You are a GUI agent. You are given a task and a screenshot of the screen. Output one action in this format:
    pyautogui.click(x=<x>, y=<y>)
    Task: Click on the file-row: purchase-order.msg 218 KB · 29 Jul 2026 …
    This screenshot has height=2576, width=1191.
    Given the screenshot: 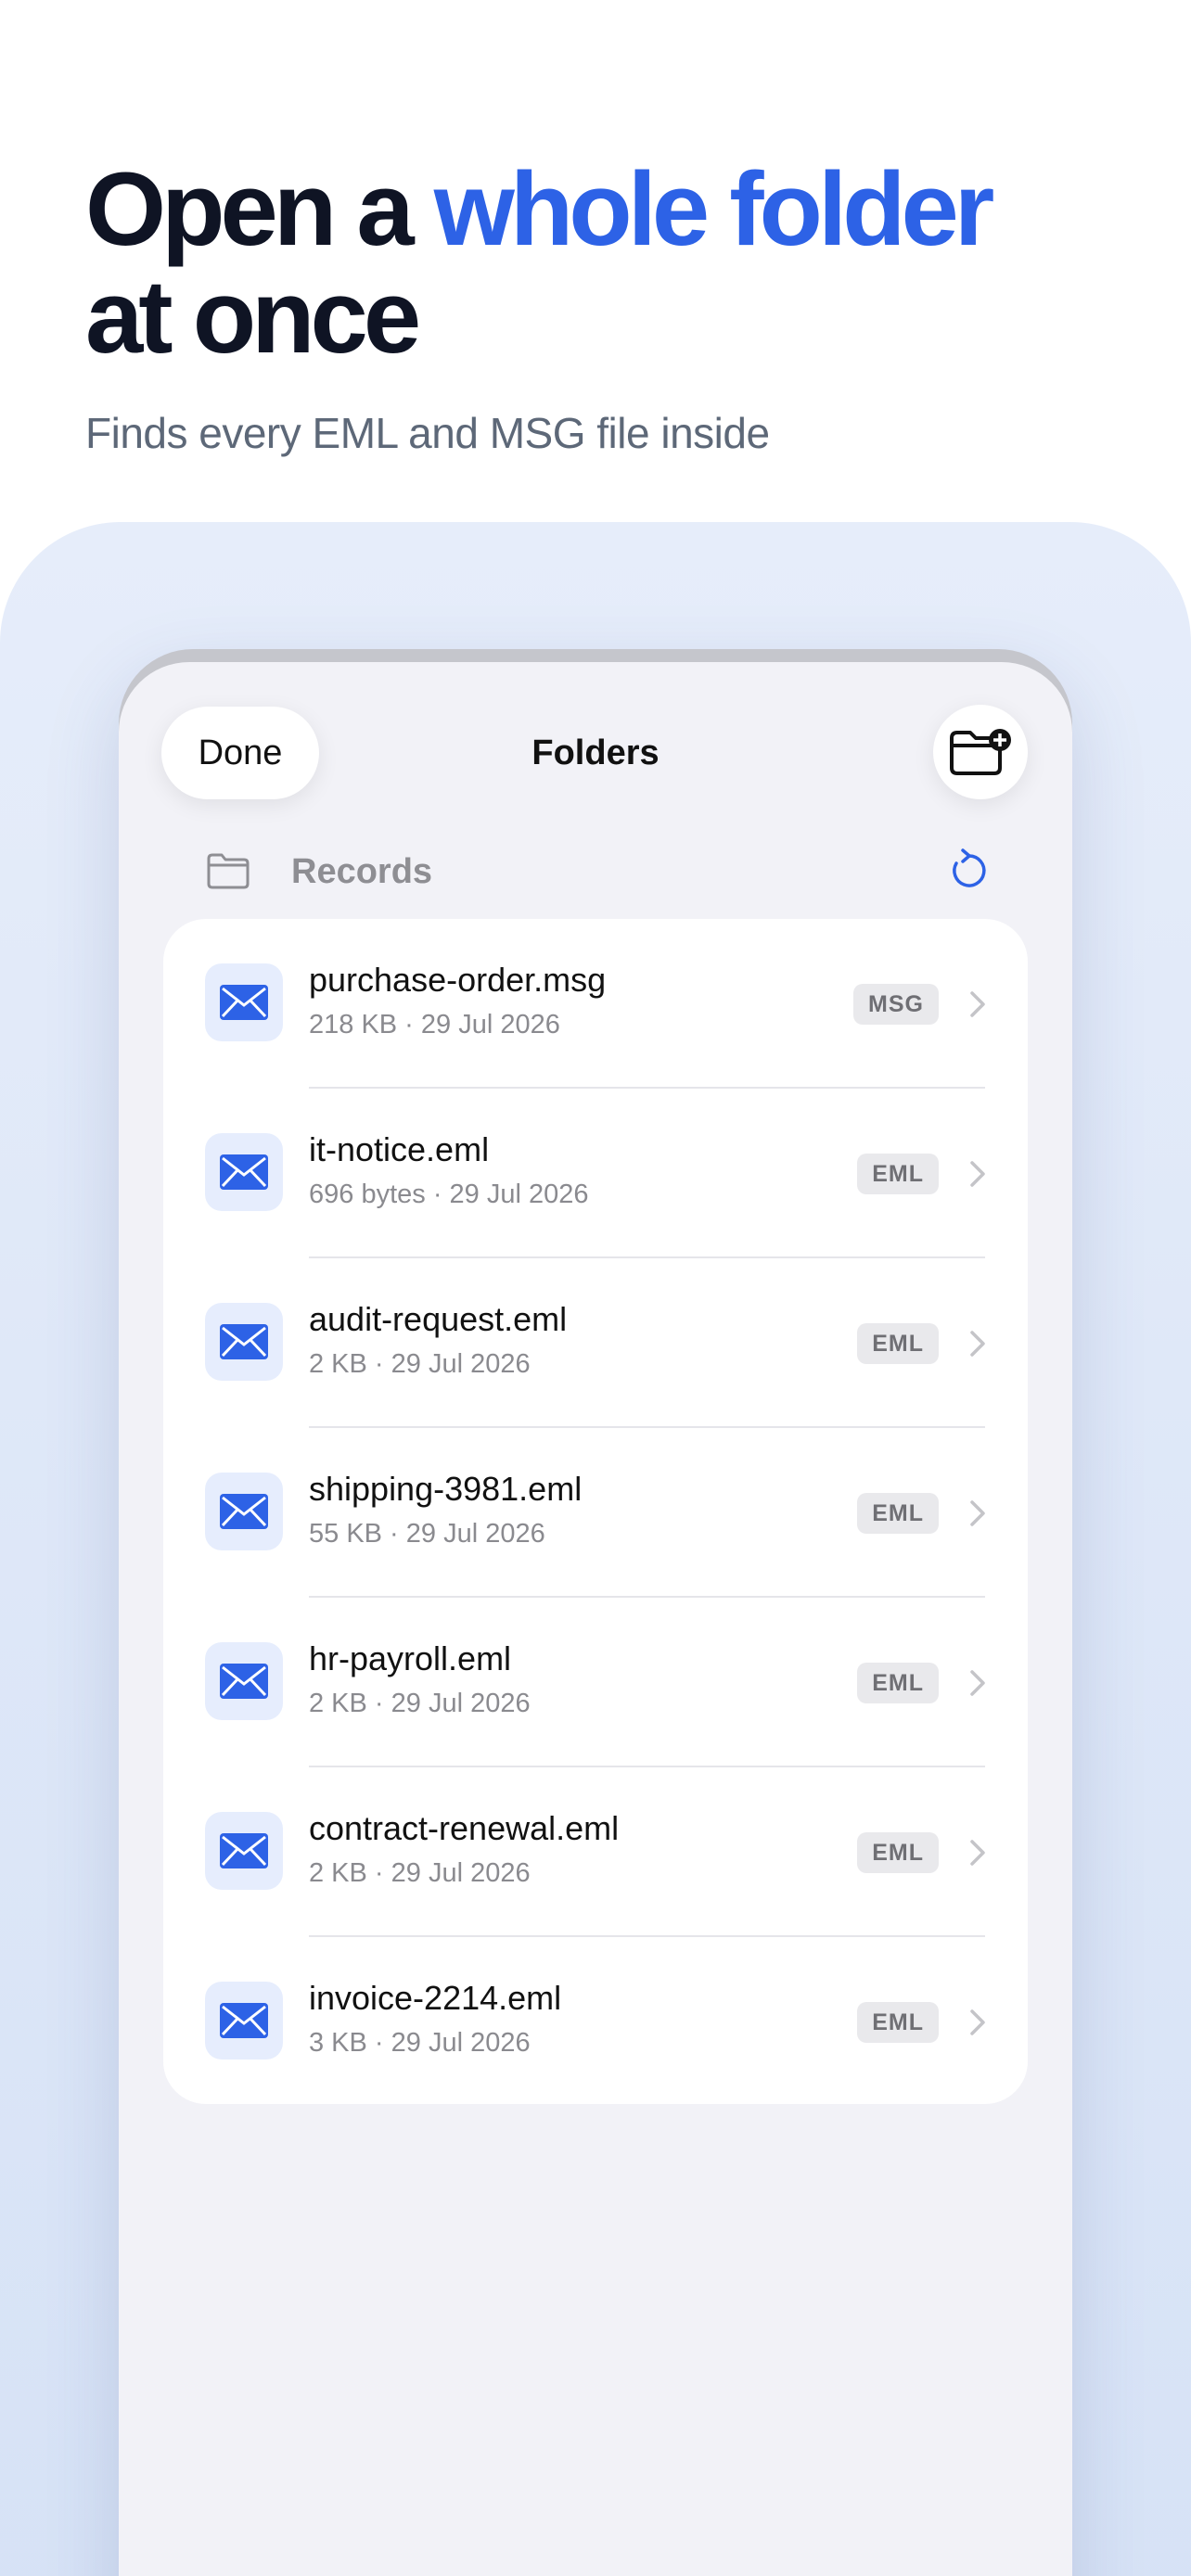 What is the action you would take?
    pyautogui.click(x=595, y=1004)
    